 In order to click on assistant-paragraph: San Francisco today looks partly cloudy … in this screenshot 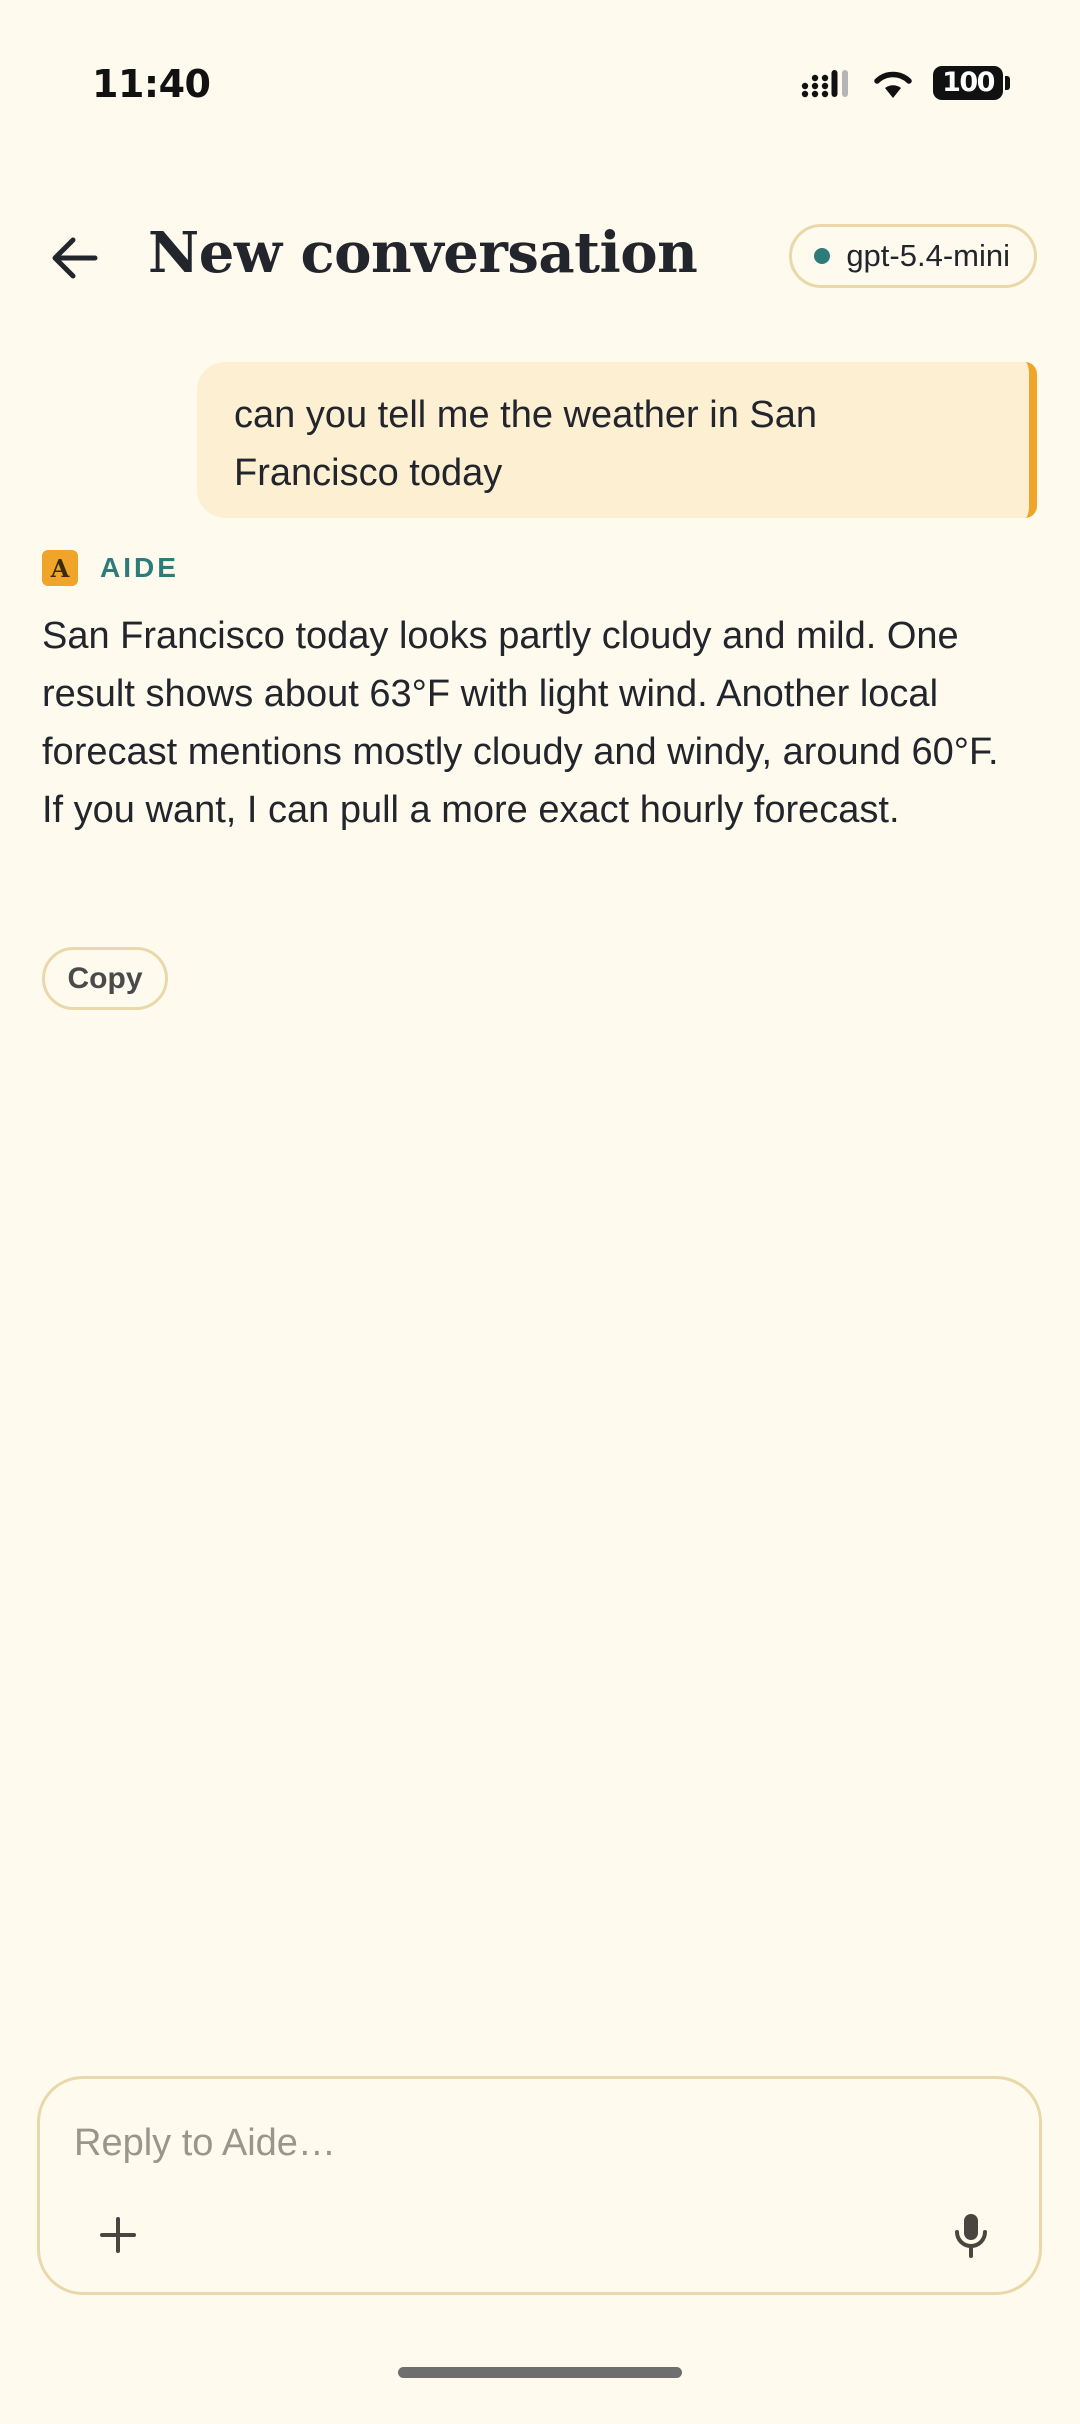, I will do `click(520, 694)`.